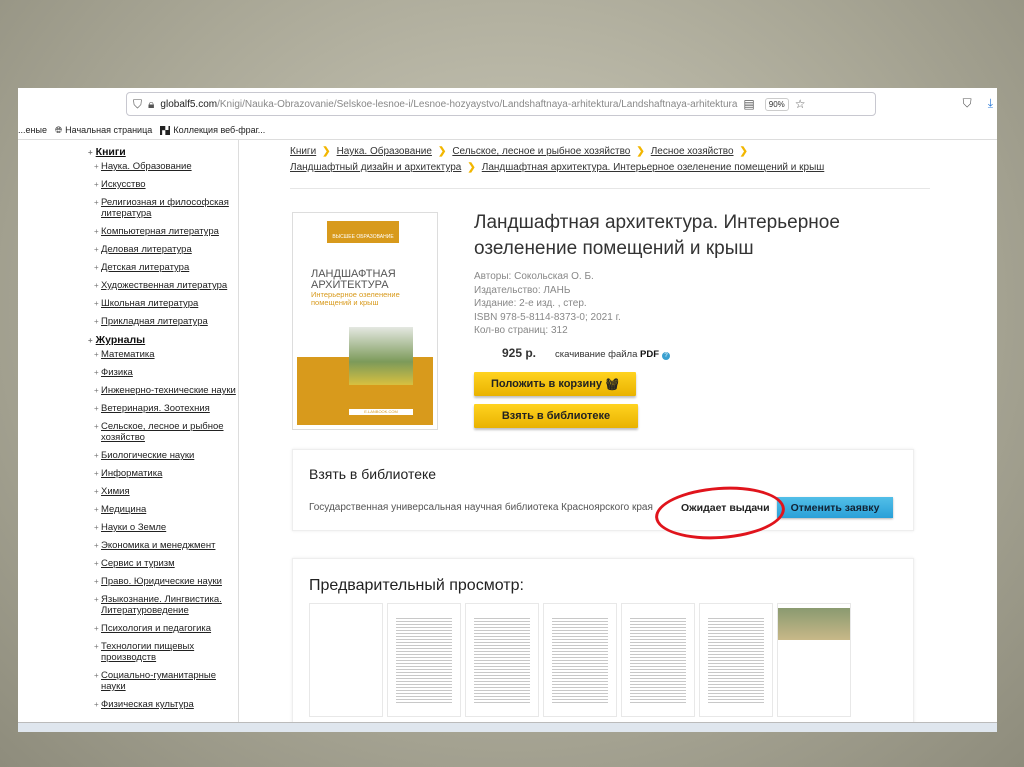 This screenshot has width=1024, height=767. I want to click on highlight-circle, so click(720, 513).